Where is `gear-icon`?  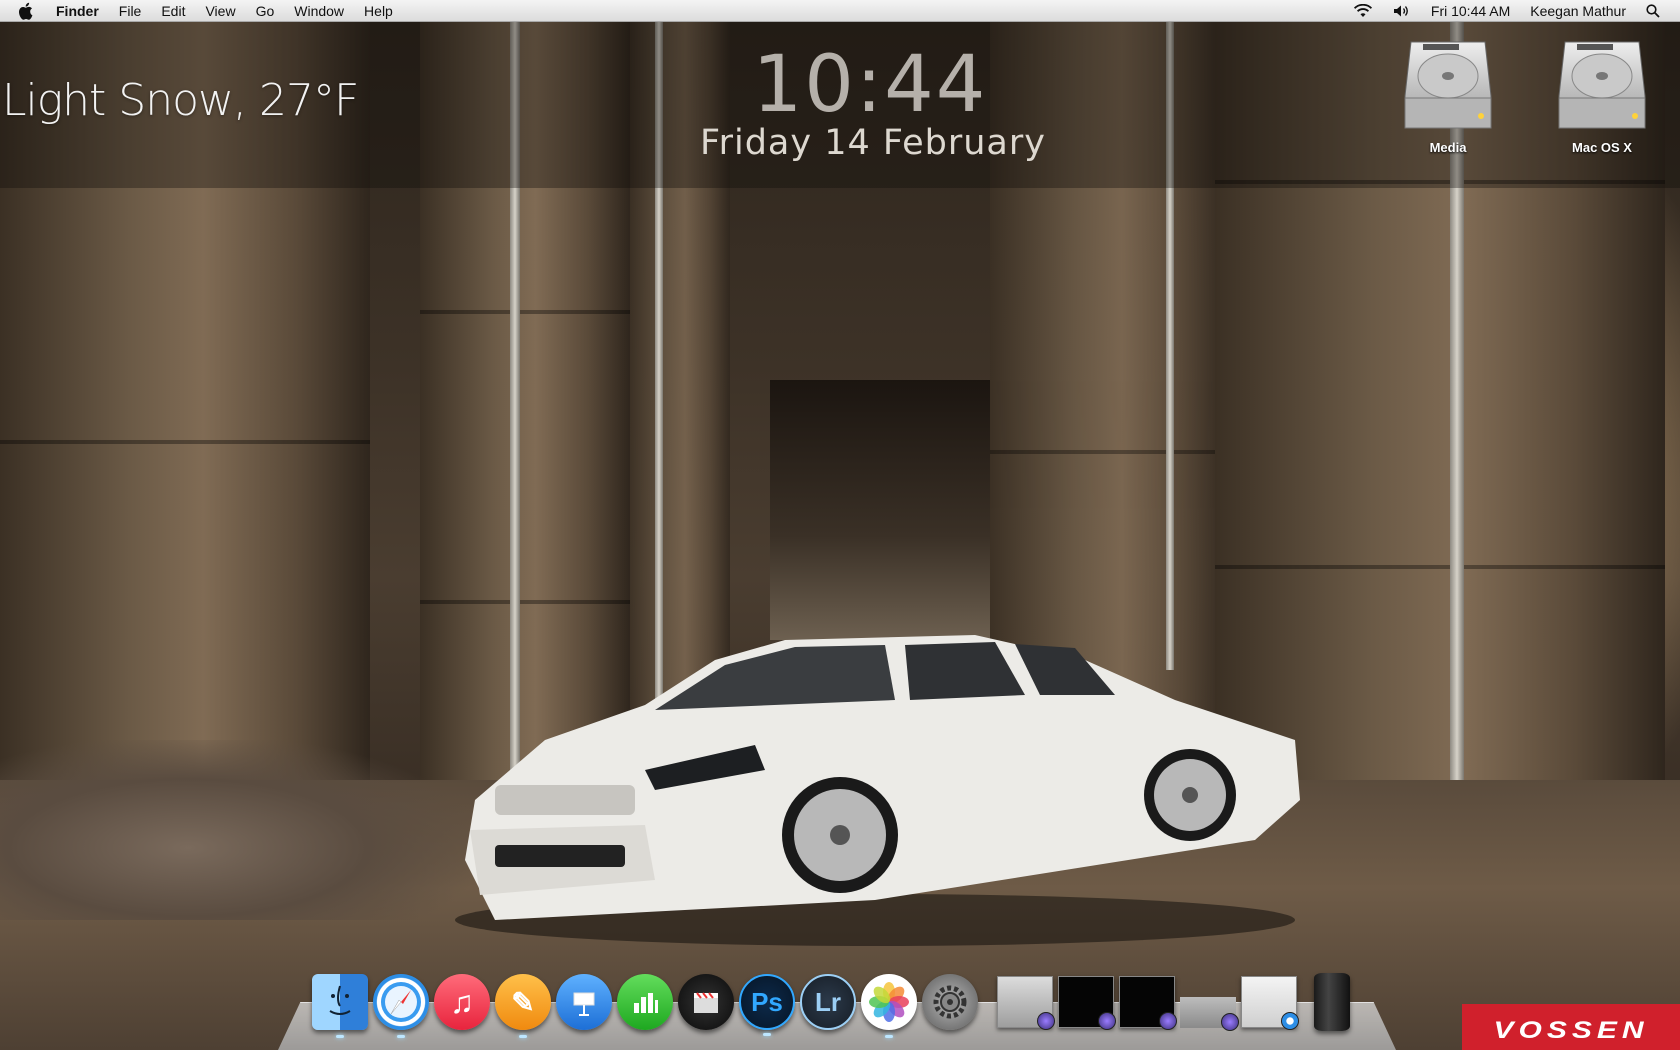 gear-icon is located at coordinates (950, 1002).